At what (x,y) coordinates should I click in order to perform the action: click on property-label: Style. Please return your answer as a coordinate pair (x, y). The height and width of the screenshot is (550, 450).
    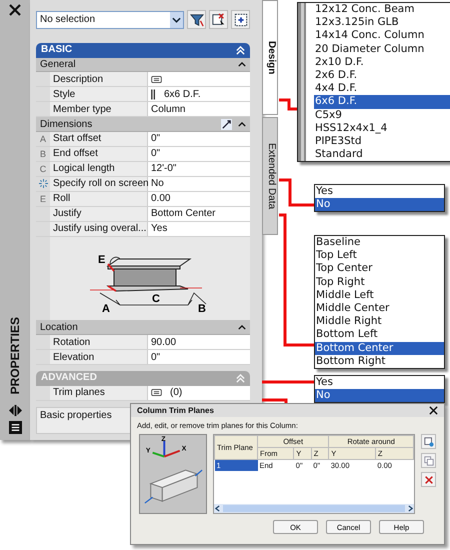
    Looking at the image, I should click on (99, 94).